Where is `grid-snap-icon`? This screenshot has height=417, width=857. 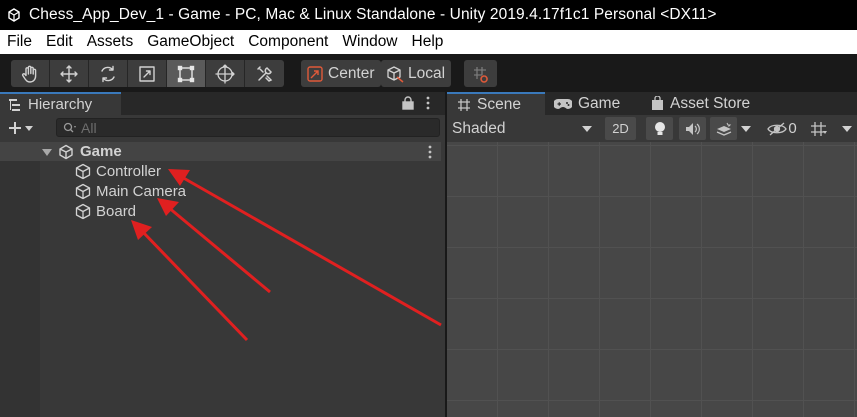
grid-snap-icon is located at coordinates (480, 74).